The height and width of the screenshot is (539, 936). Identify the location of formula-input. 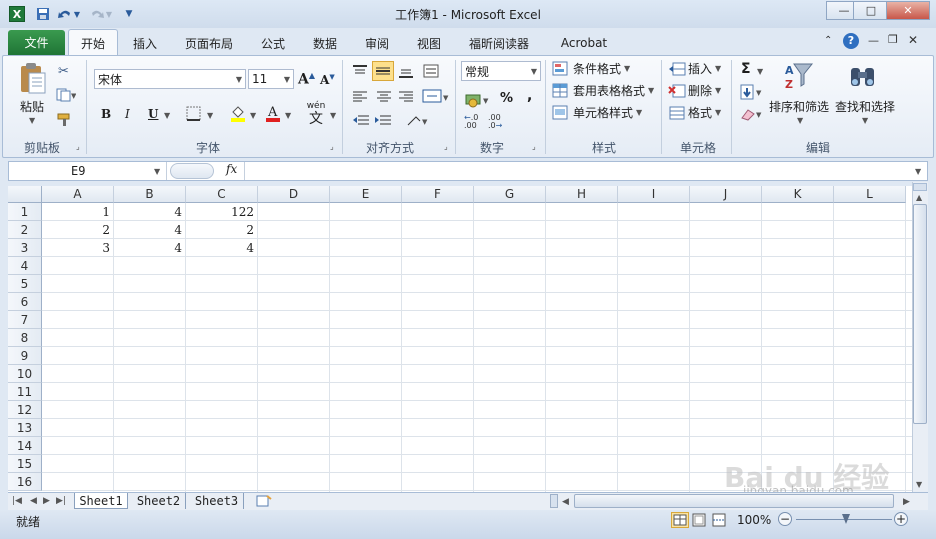
(577, 171).